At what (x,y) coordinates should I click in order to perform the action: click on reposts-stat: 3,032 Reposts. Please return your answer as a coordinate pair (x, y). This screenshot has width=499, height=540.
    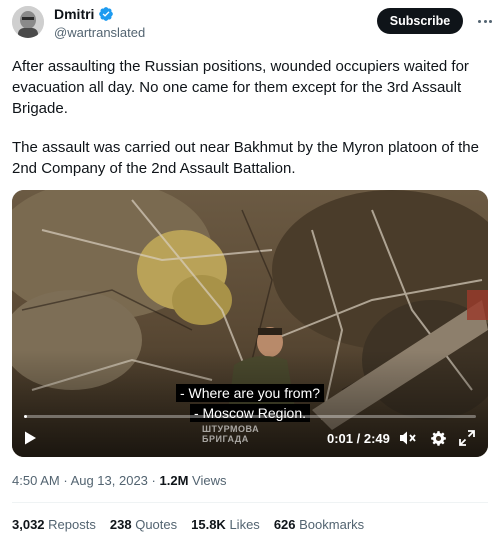
    Looking at the image, I should click on (54, 524).